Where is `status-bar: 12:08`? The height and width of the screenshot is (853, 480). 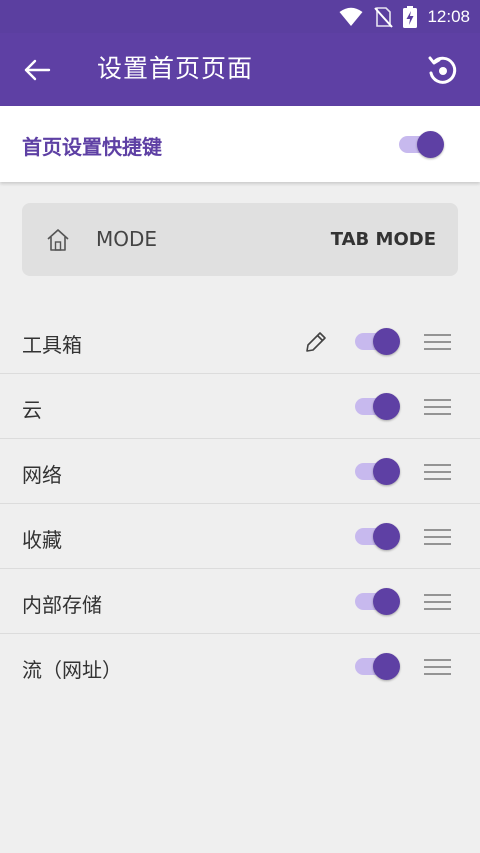
status-bar: 12:08 is located at coordinates (240, 16).